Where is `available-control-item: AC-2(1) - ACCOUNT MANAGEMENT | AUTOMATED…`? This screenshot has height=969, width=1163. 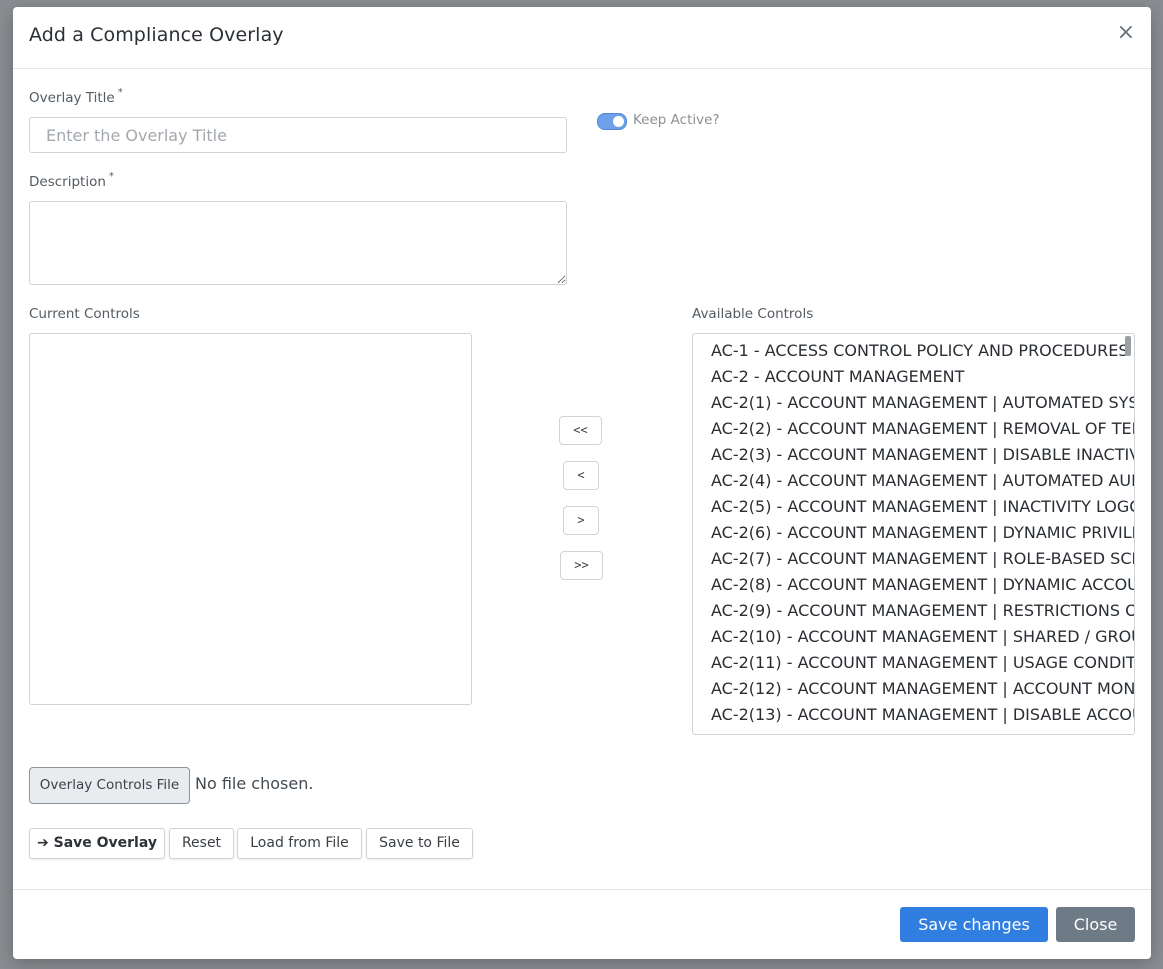 available-control-item: AC-2(1) - ACCOUNT MANAGEMENT | AUTOMATED… is located at coordinates (922, 405).